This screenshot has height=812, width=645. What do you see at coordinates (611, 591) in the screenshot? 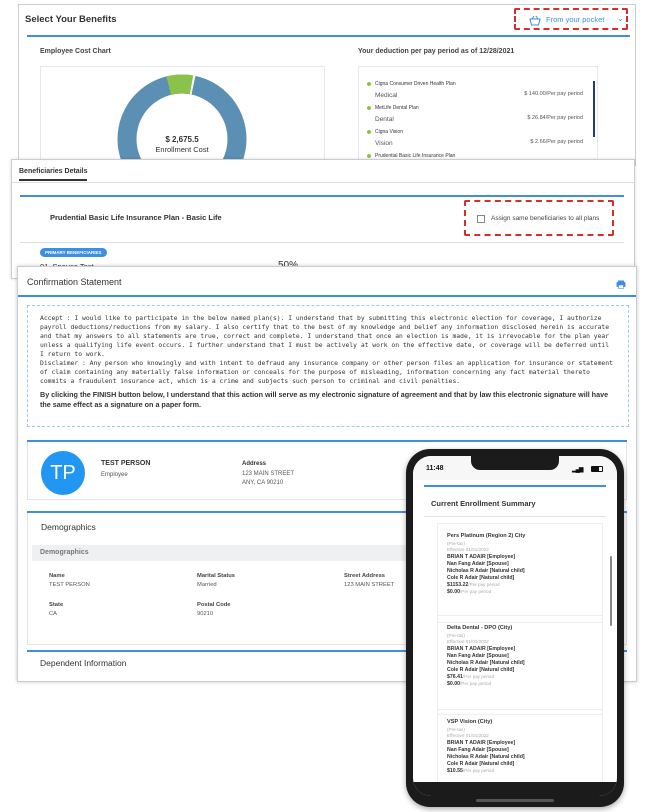
I see `summary-scrollbar` at bounding box center [611, 591].